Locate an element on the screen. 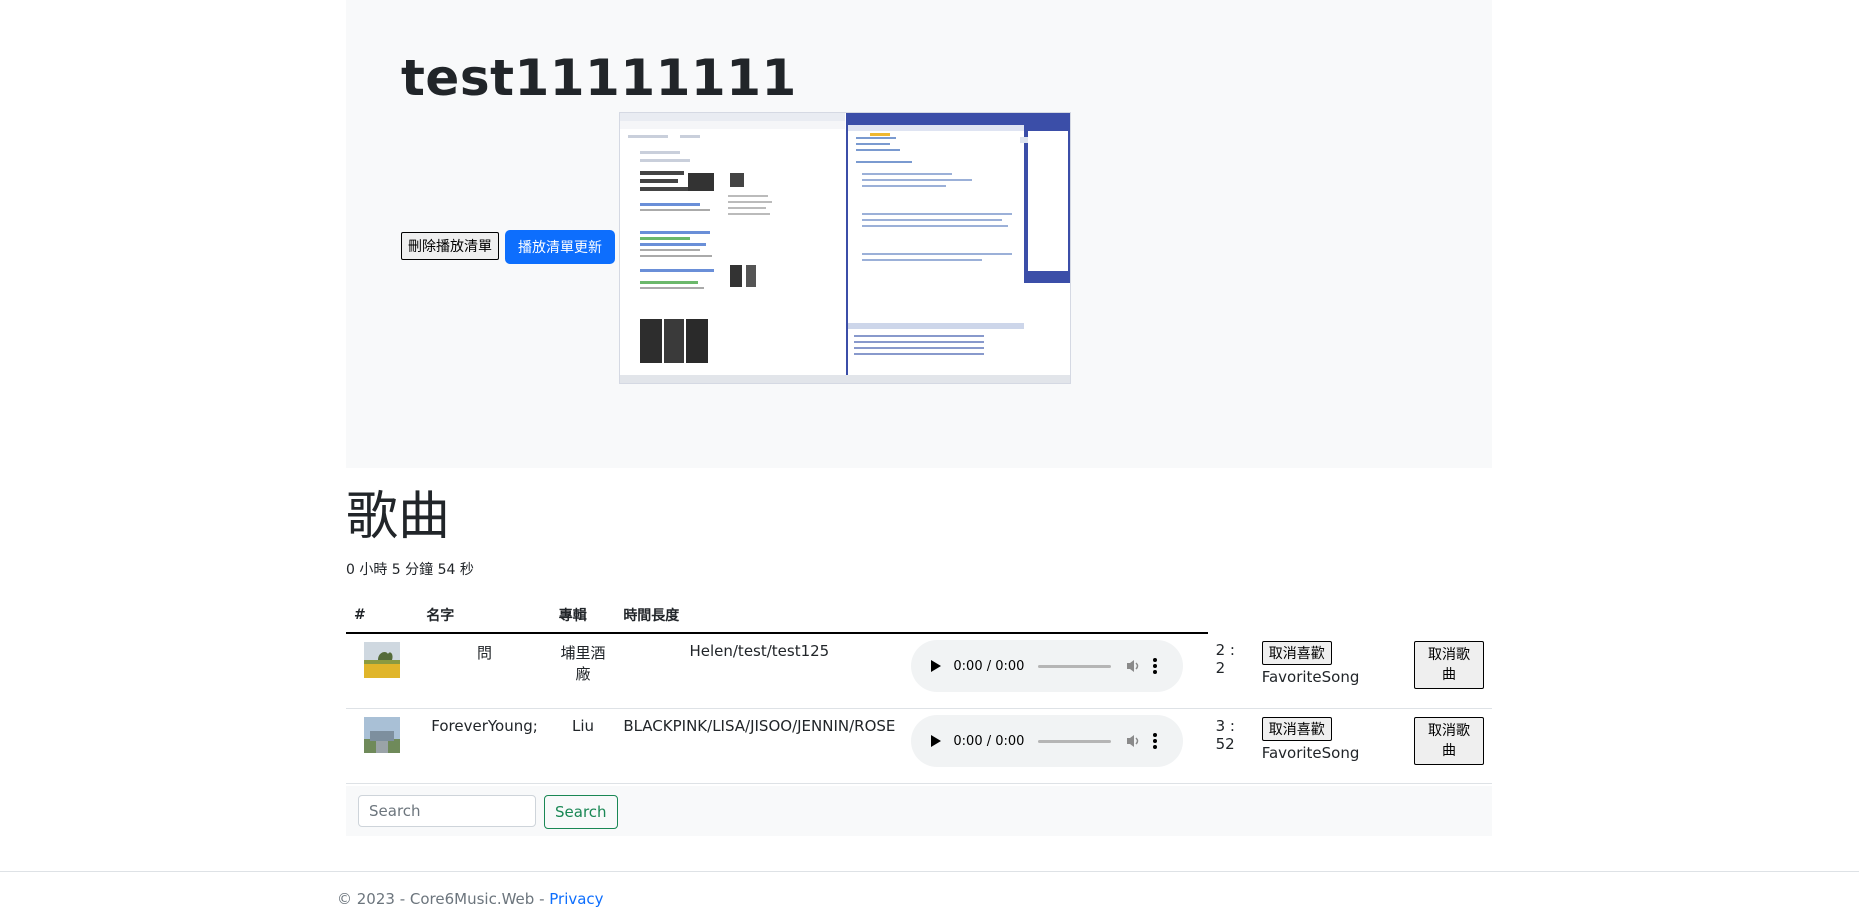  column-header-player is located at coordinates (1055, 616).